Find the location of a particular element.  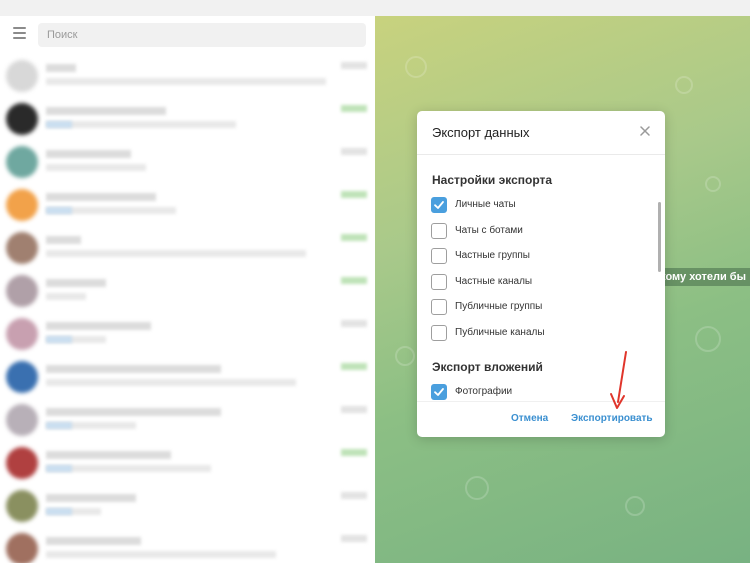

export-option-label: Чаты с ботами is located at coordinates (489, 230).